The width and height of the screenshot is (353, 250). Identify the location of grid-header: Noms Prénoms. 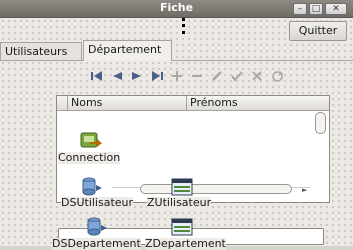
(193, 103).